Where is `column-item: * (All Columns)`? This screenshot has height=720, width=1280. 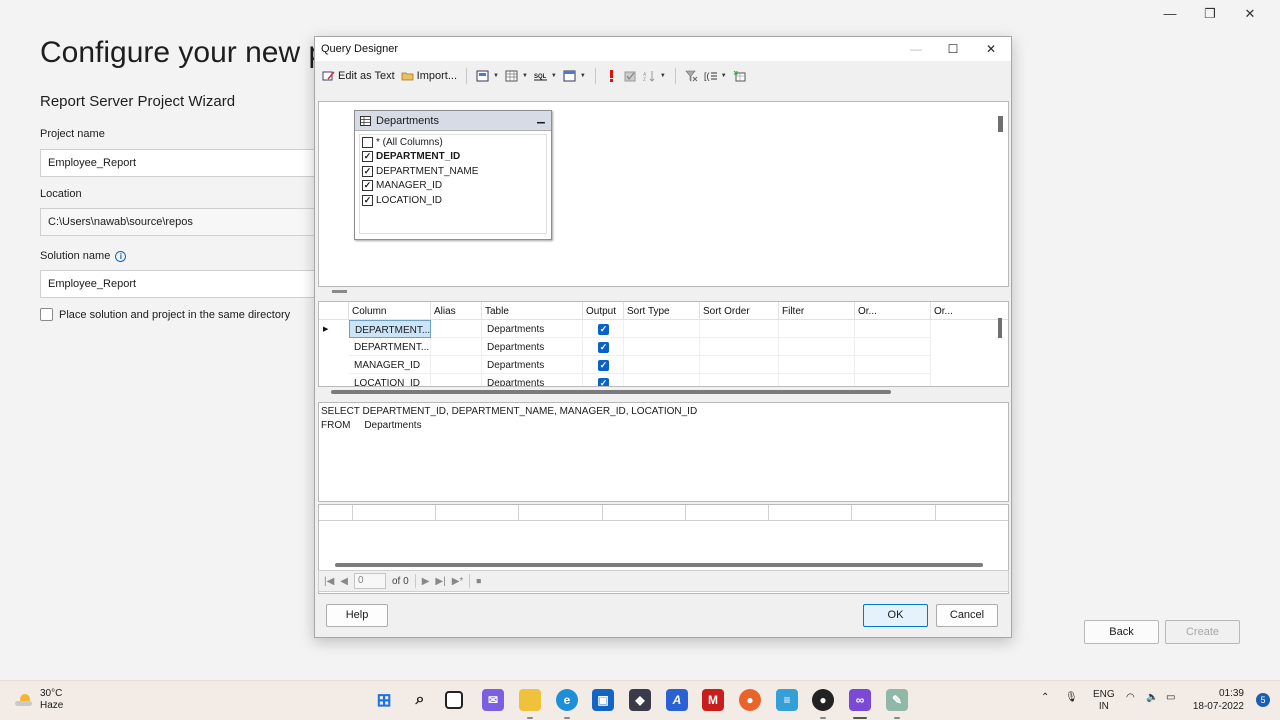
column-item: * (All Columns) is located at coordinates (453, 142).